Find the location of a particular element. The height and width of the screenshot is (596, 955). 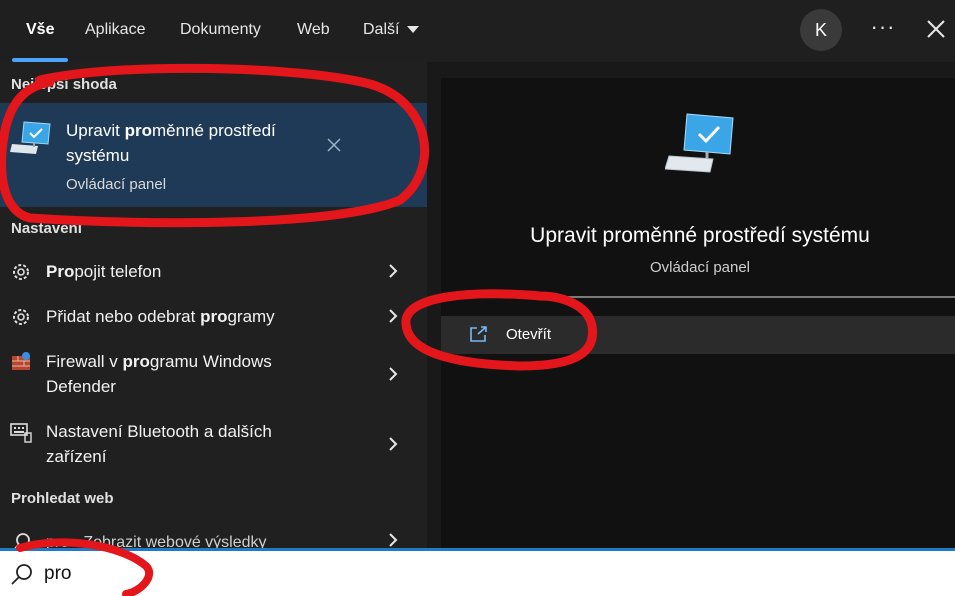

more-options-button: ··· is located at coordinates (883, 30).